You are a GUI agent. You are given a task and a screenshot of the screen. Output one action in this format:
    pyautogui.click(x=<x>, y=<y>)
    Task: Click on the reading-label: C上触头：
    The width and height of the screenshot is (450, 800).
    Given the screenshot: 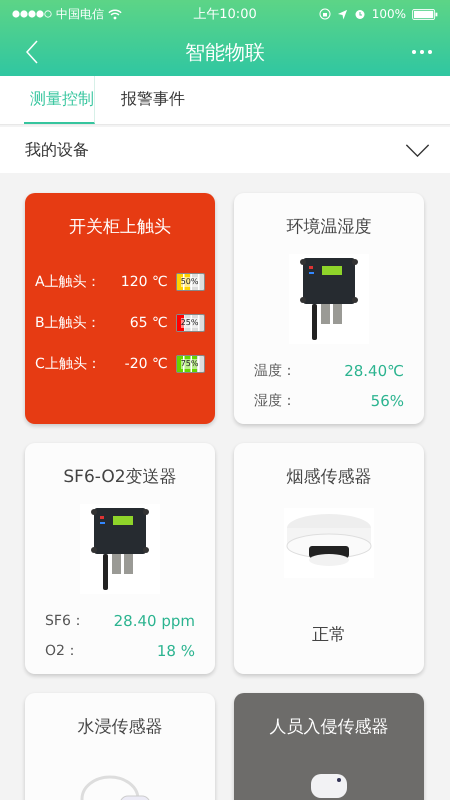 What is the action you would take?
    pyautogui.click(x=68, y=364)
    